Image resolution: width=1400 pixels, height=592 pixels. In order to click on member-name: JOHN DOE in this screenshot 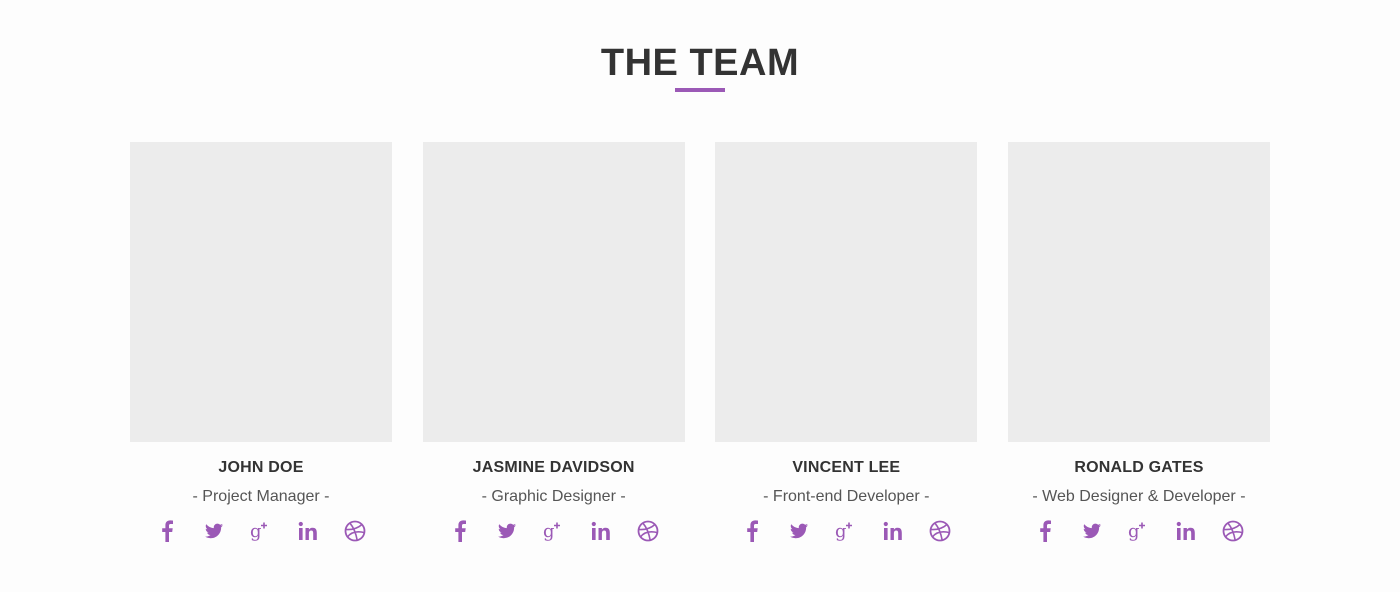, I will do `click(261, 467)`.